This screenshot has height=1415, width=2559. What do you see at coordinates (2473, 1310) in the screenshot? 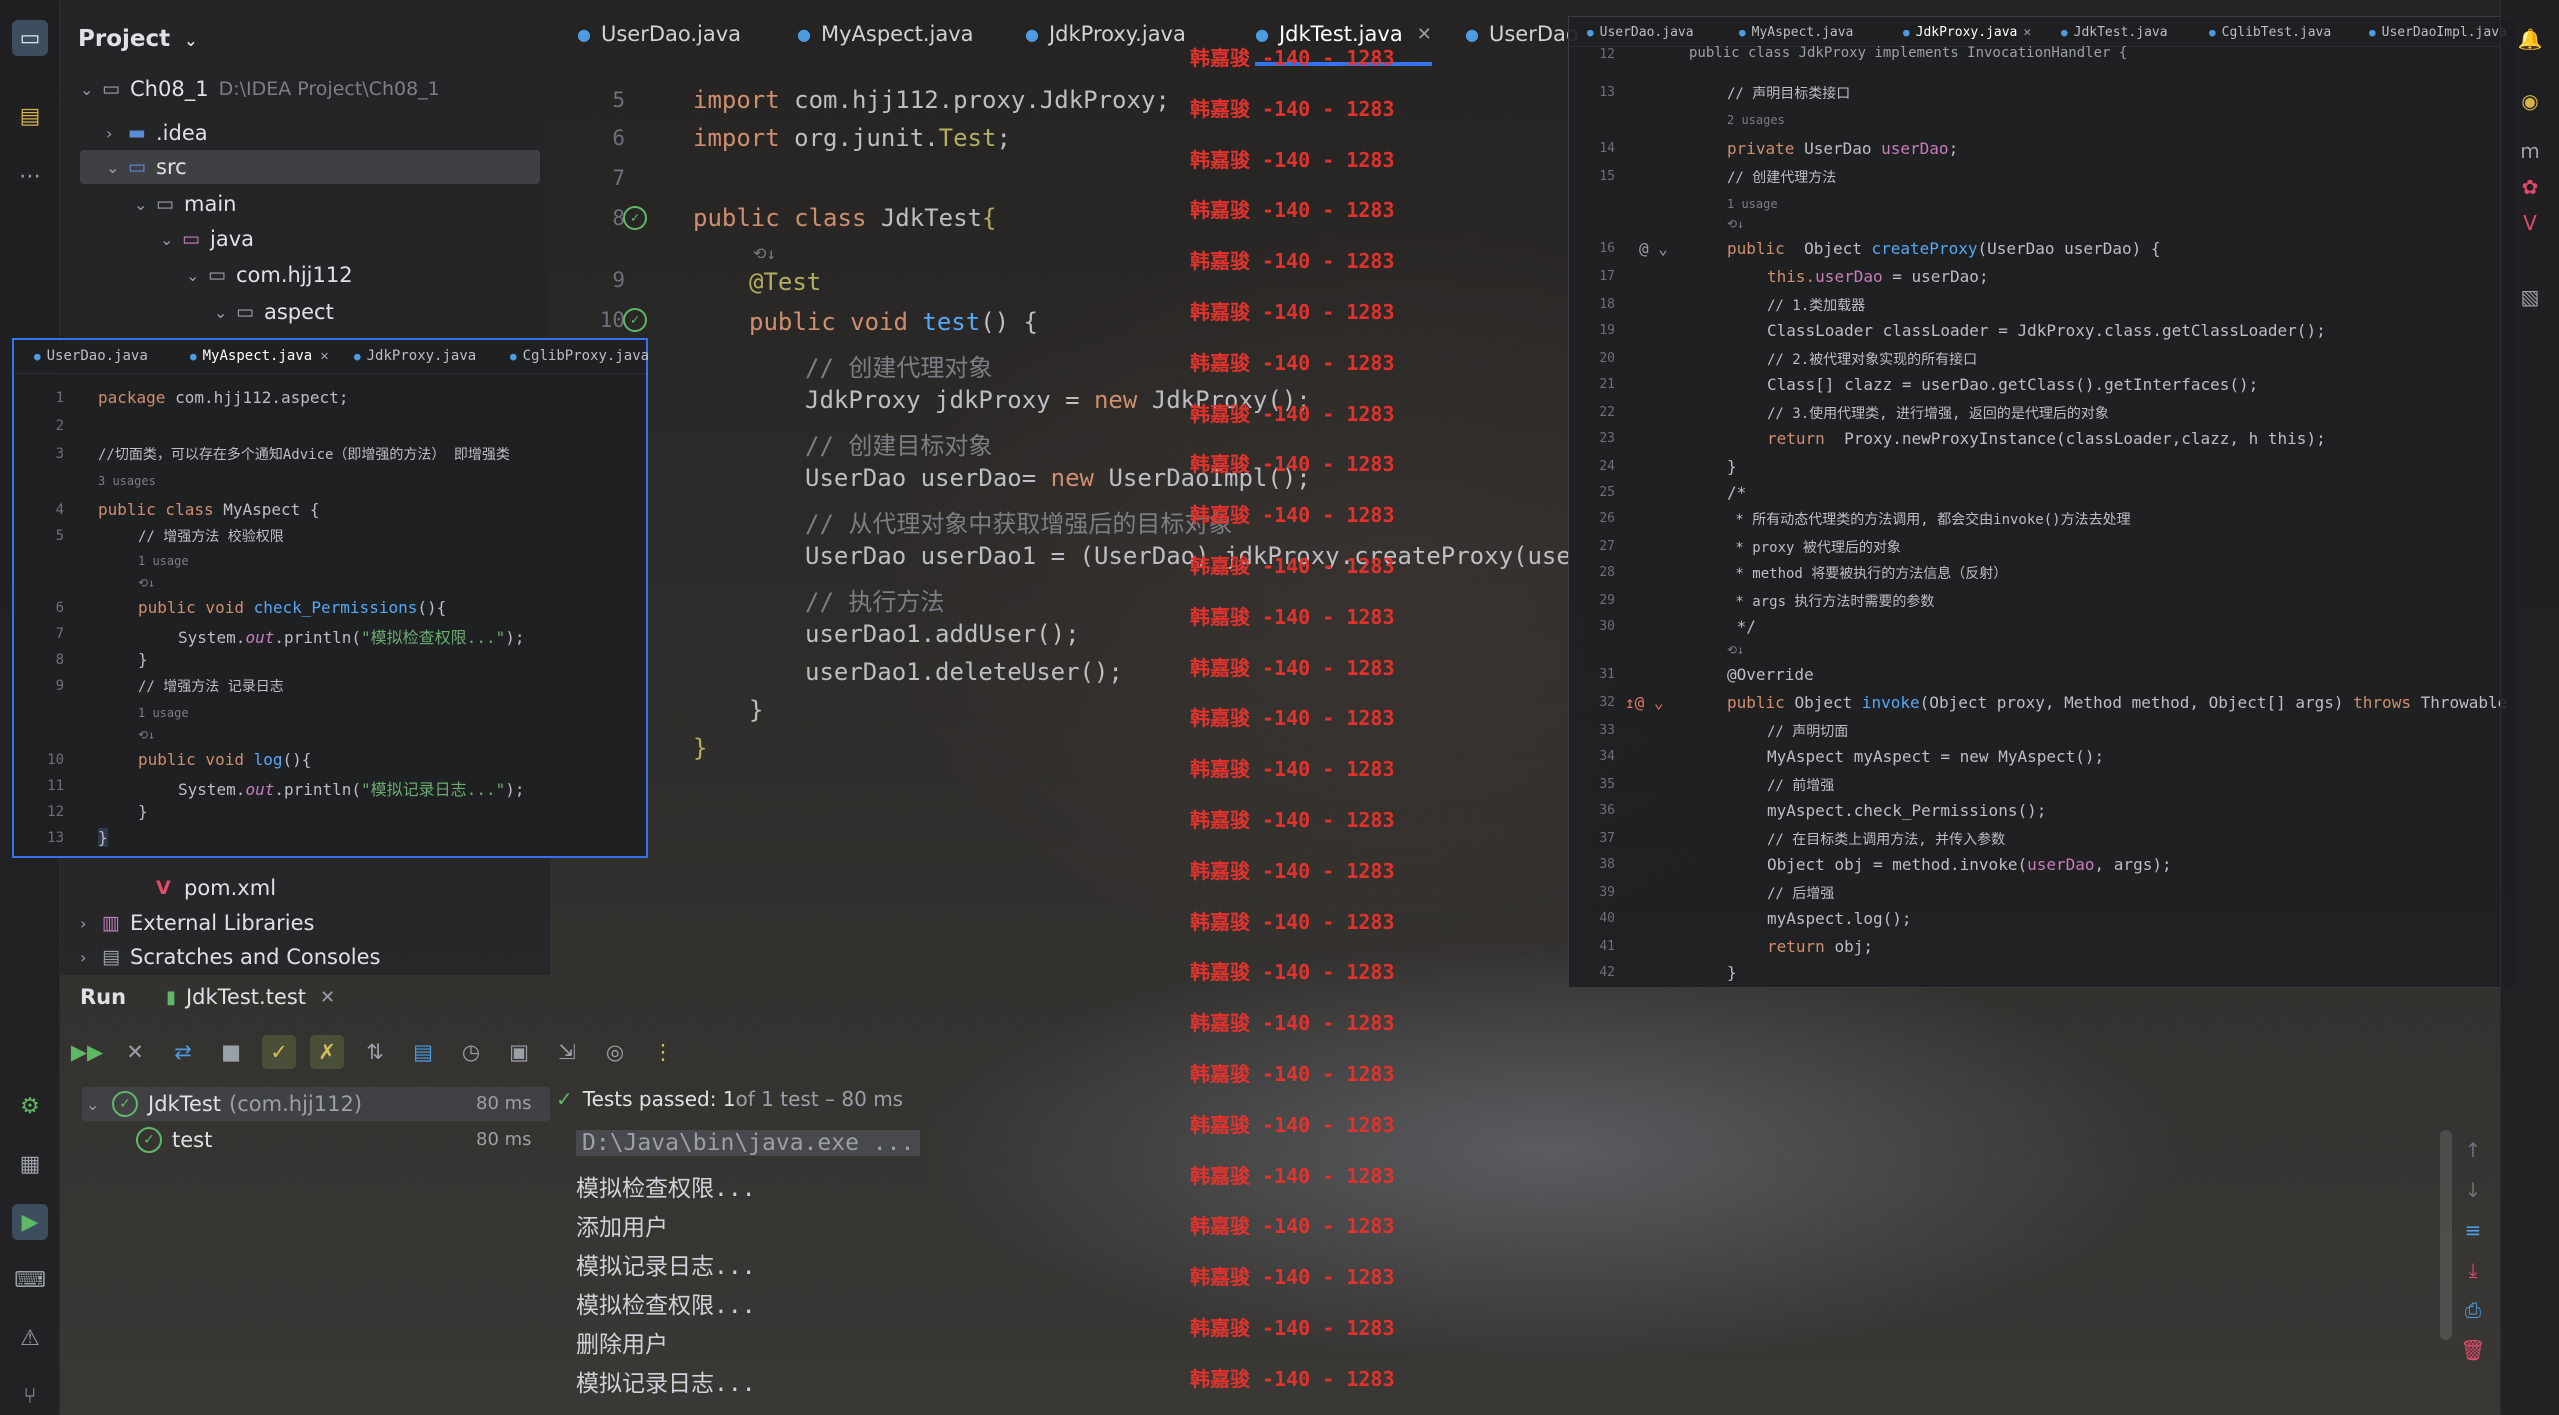
I see `print-icon: ⎙` at bounding box center [2473, 1310].